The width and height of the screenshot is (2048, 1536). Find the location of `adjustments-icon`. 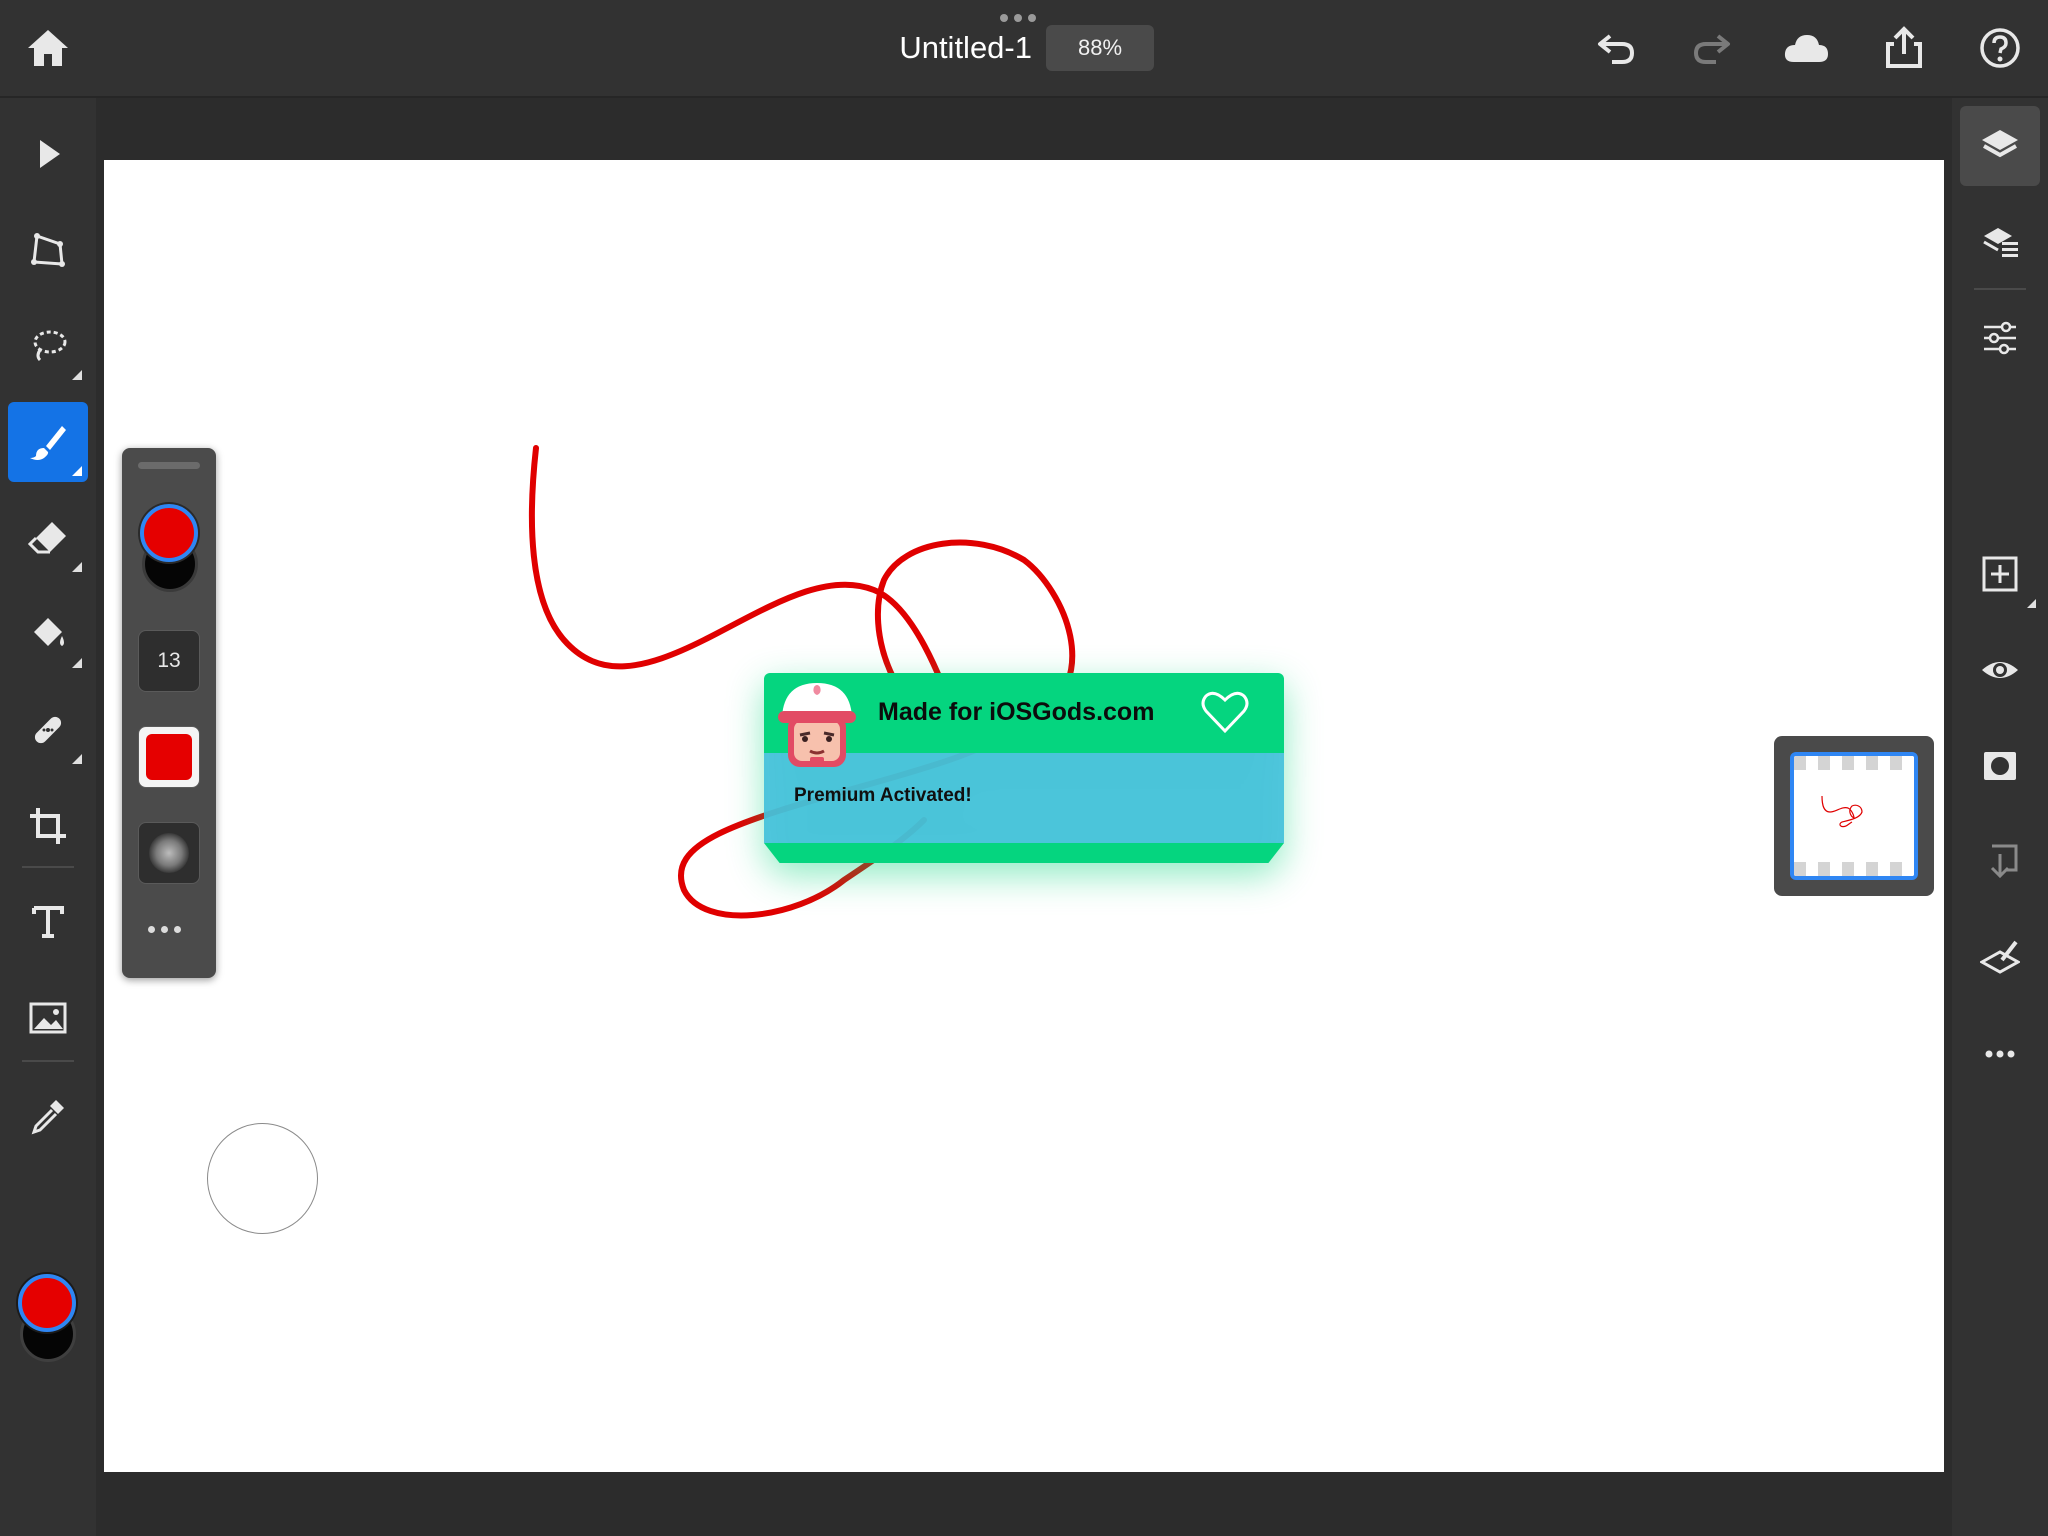

adjustments-icon is located at coordinates (2000, 338).